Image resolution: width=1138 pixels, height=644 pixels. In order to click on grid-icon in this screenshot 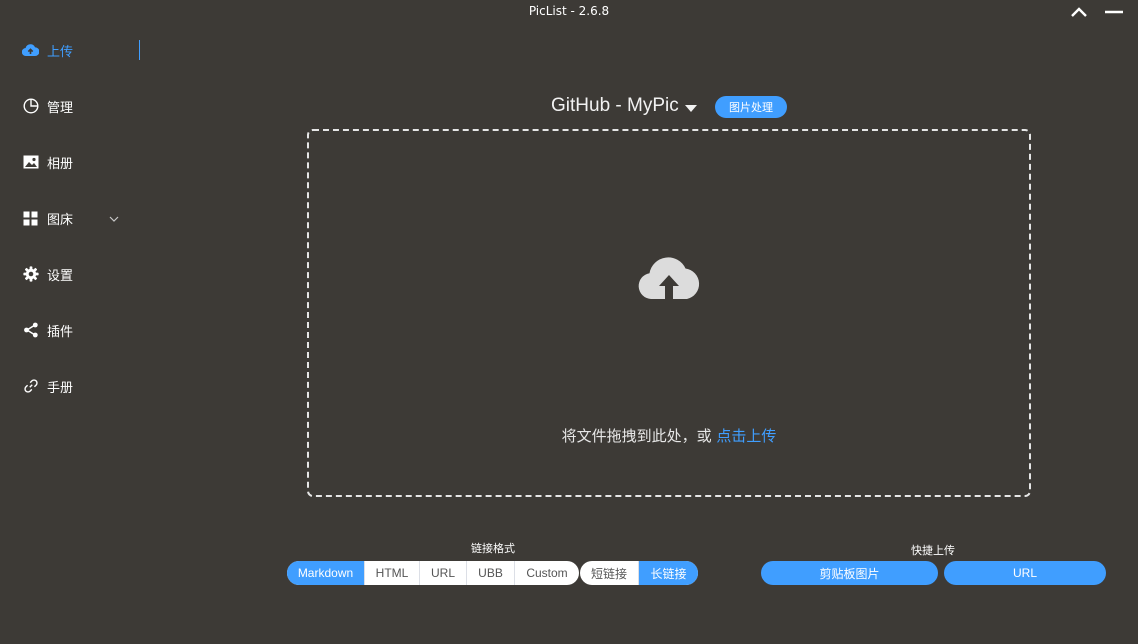, I will do `click(30, 218)`.